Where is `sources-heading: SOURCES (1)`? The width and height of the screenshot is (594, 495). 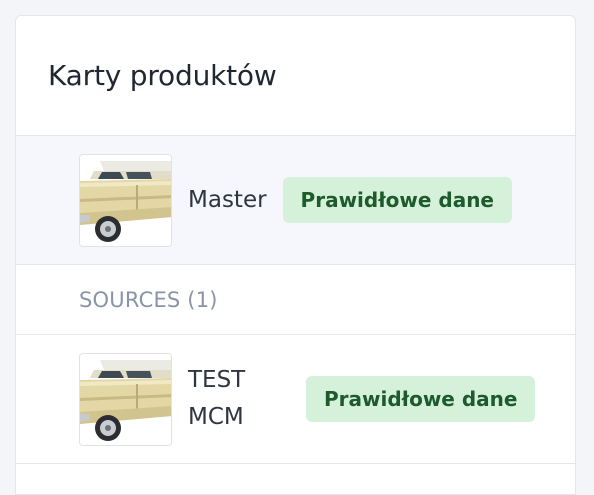 sources-heading: SOURCES (1) is located at coordinates (295, 300).